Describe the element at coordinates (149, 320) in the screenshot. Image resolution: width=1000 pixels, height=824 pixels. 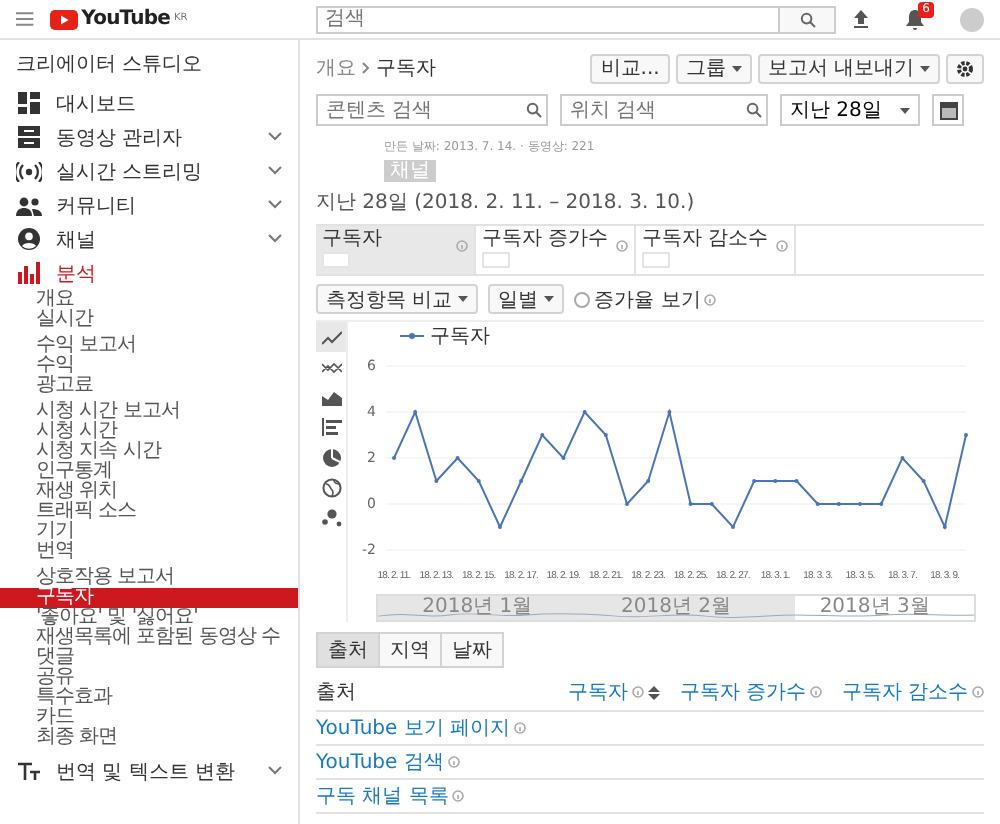
I see `sidebar-subitem: 실시간` at that location.